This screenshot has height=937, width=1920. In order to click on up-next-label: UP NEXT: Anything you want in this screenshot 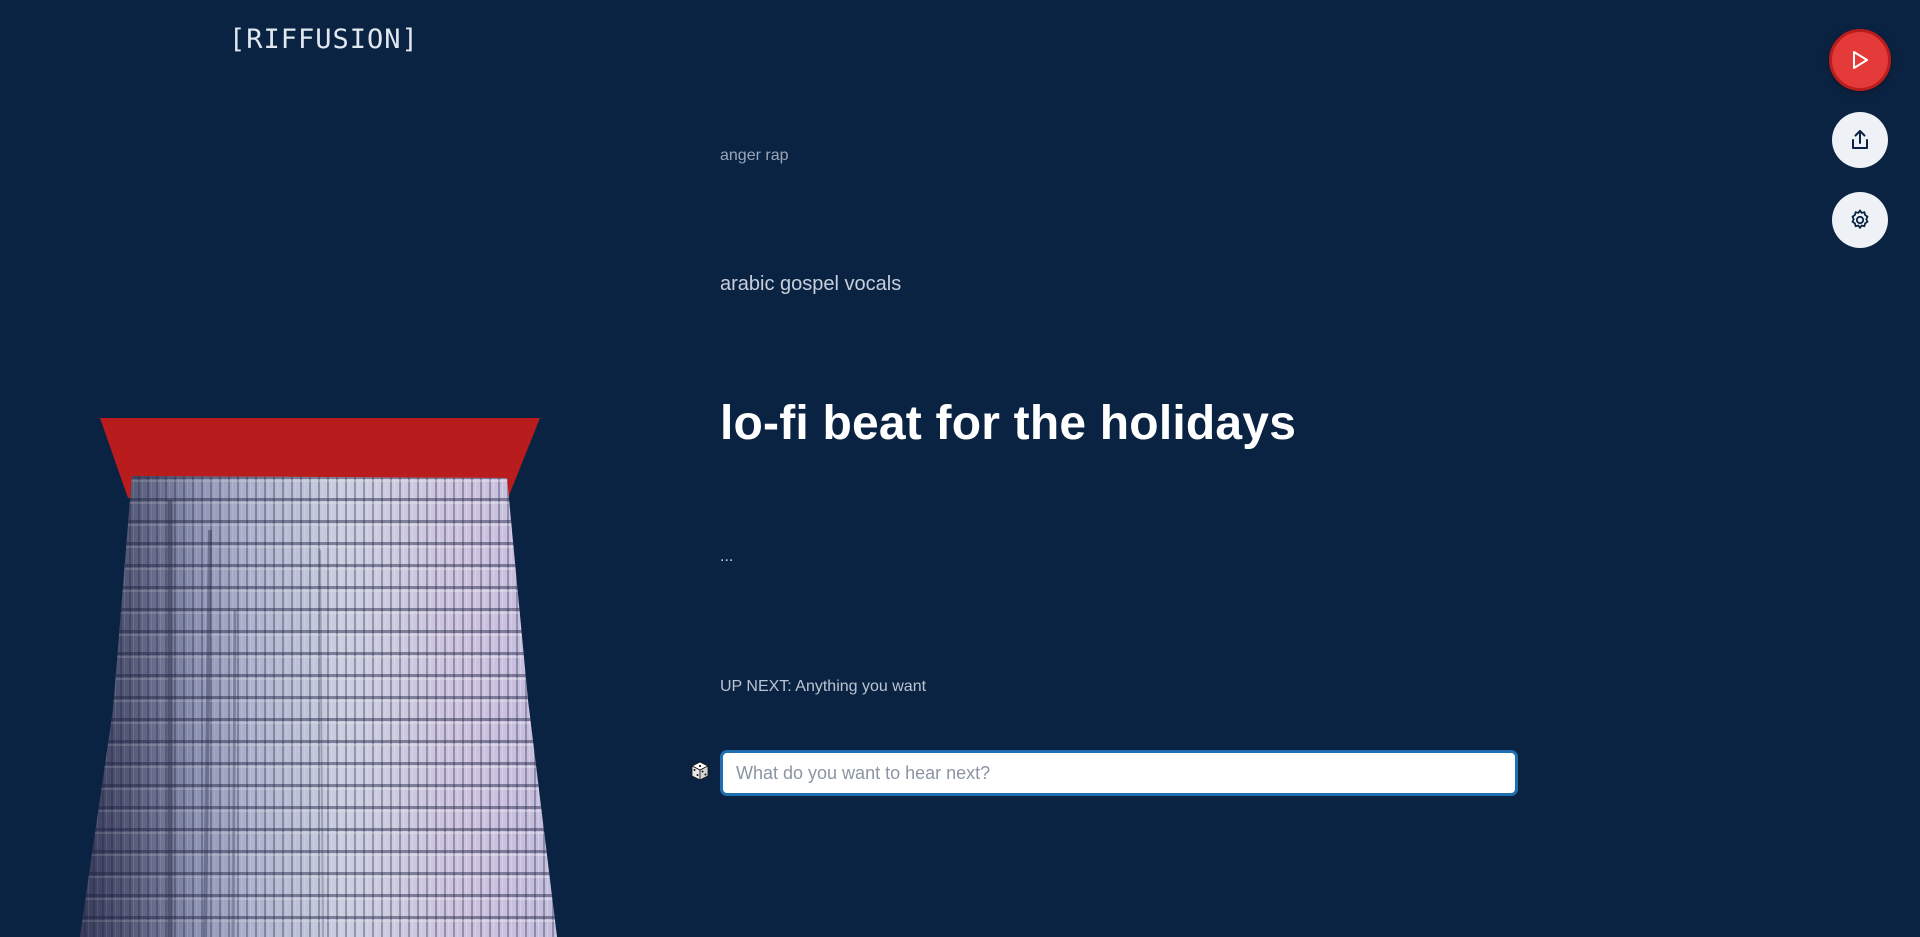, I will do `click(823, 686)`.